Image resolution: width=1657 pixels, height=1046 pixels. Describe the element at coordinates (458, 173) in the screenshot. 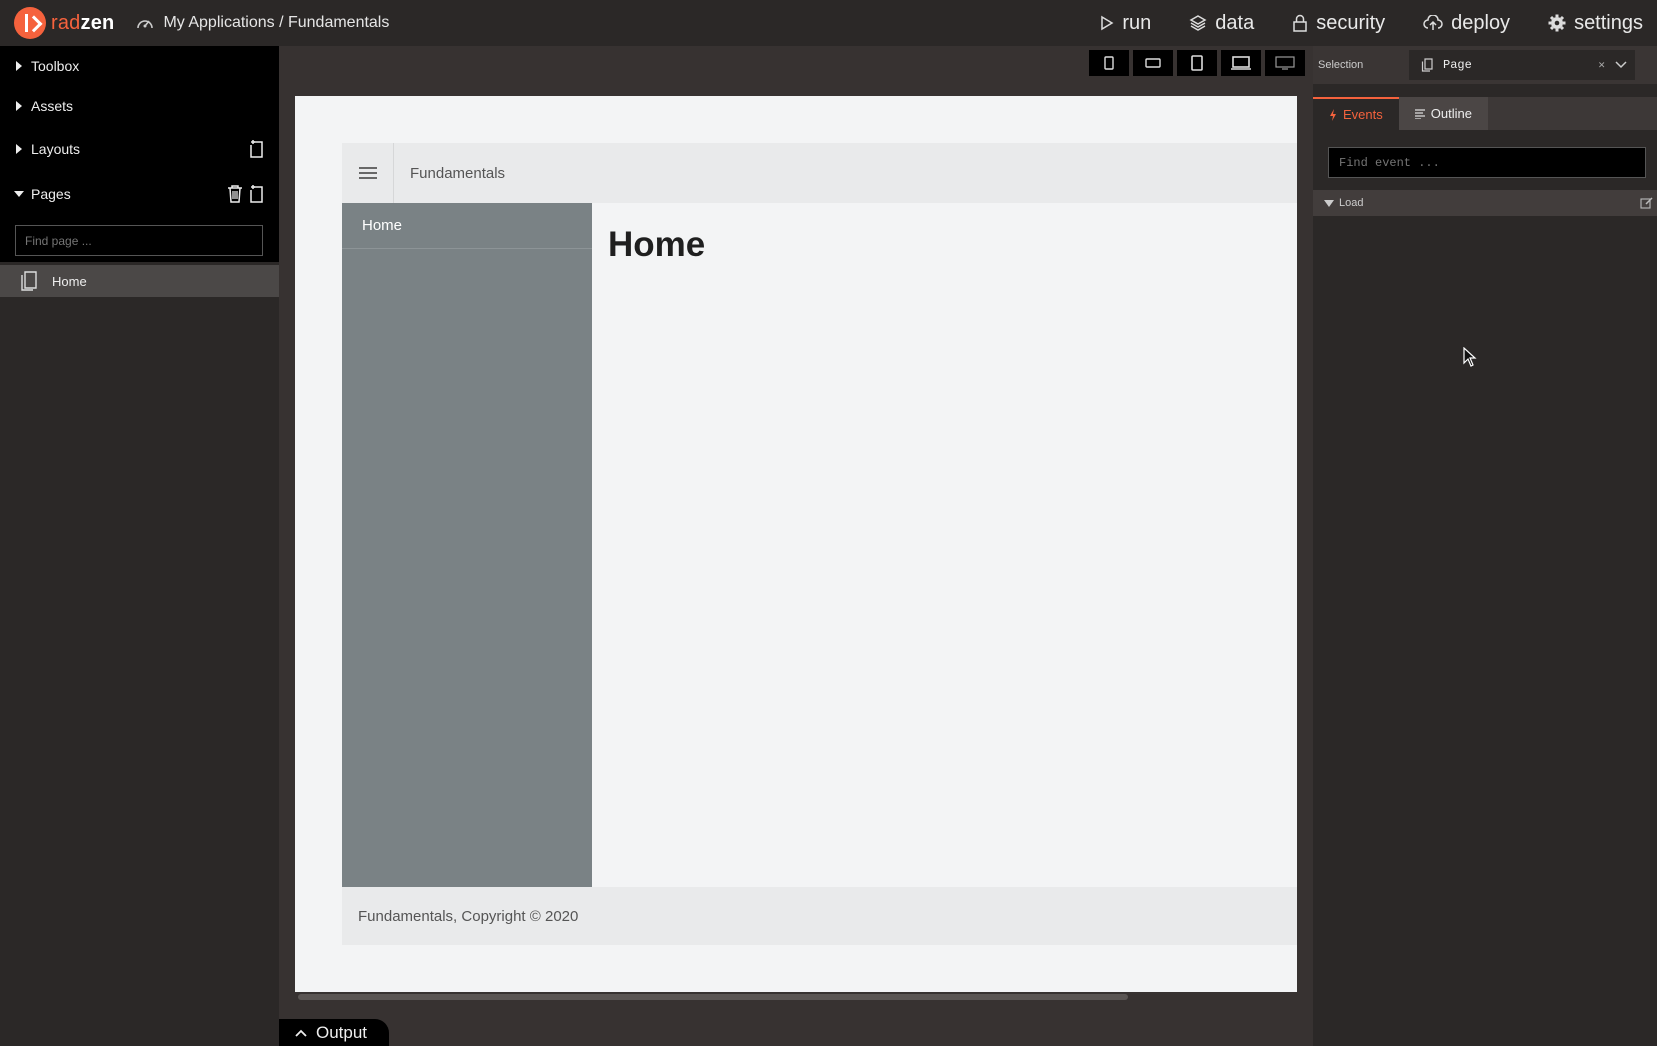

I see `app-title: Fundamentals` at that location.